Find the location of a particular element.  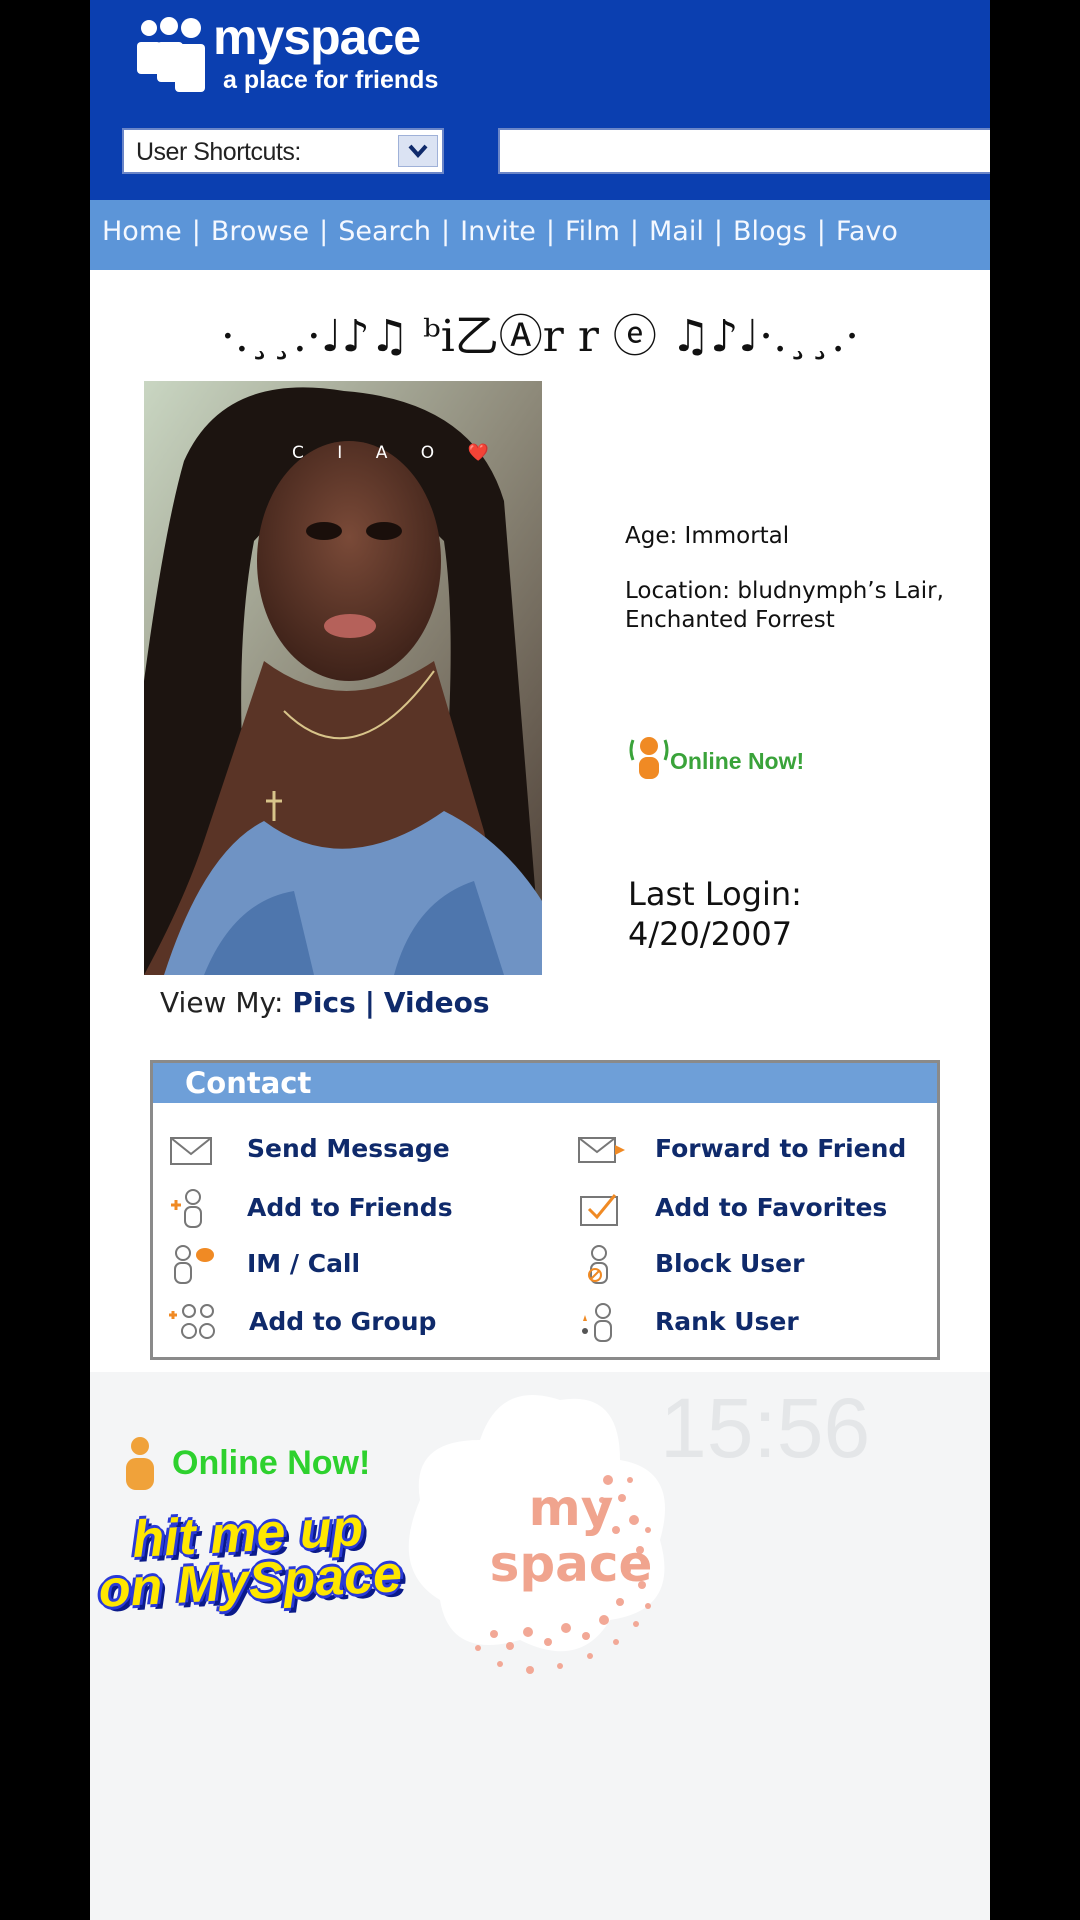

forward-to-friend-button: Forward to Friend is located at coordinates (755, 1150).